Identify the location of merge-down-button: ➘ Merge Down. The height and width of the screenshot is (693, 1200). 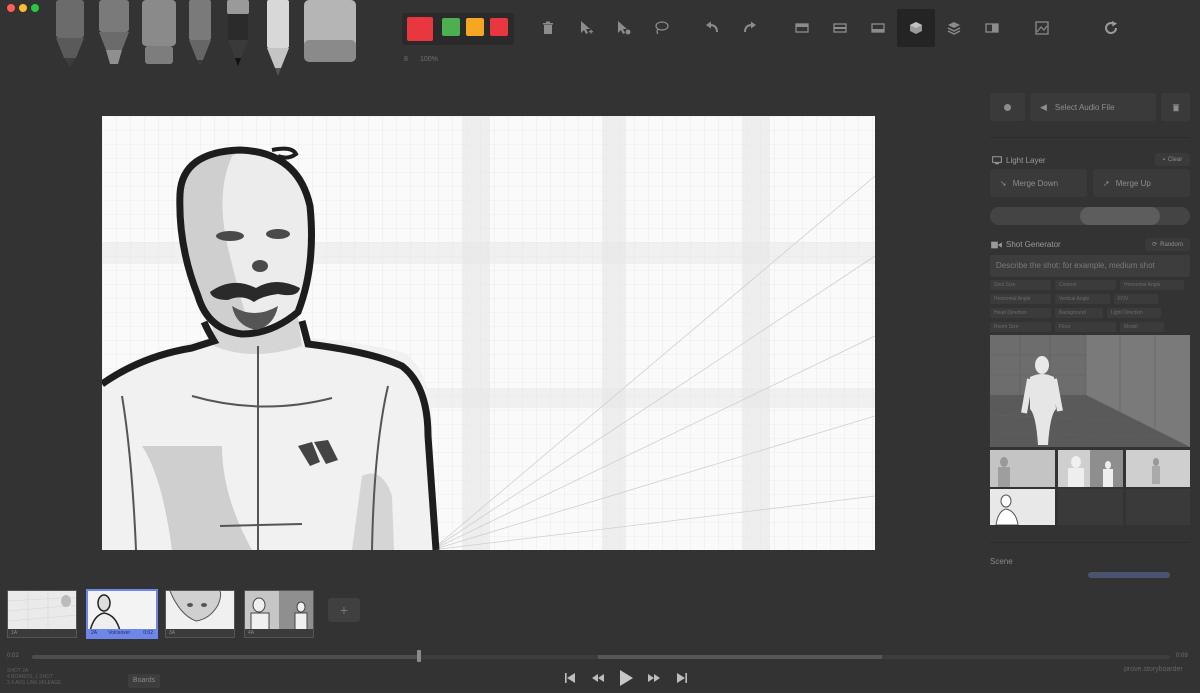
(1038, 183).